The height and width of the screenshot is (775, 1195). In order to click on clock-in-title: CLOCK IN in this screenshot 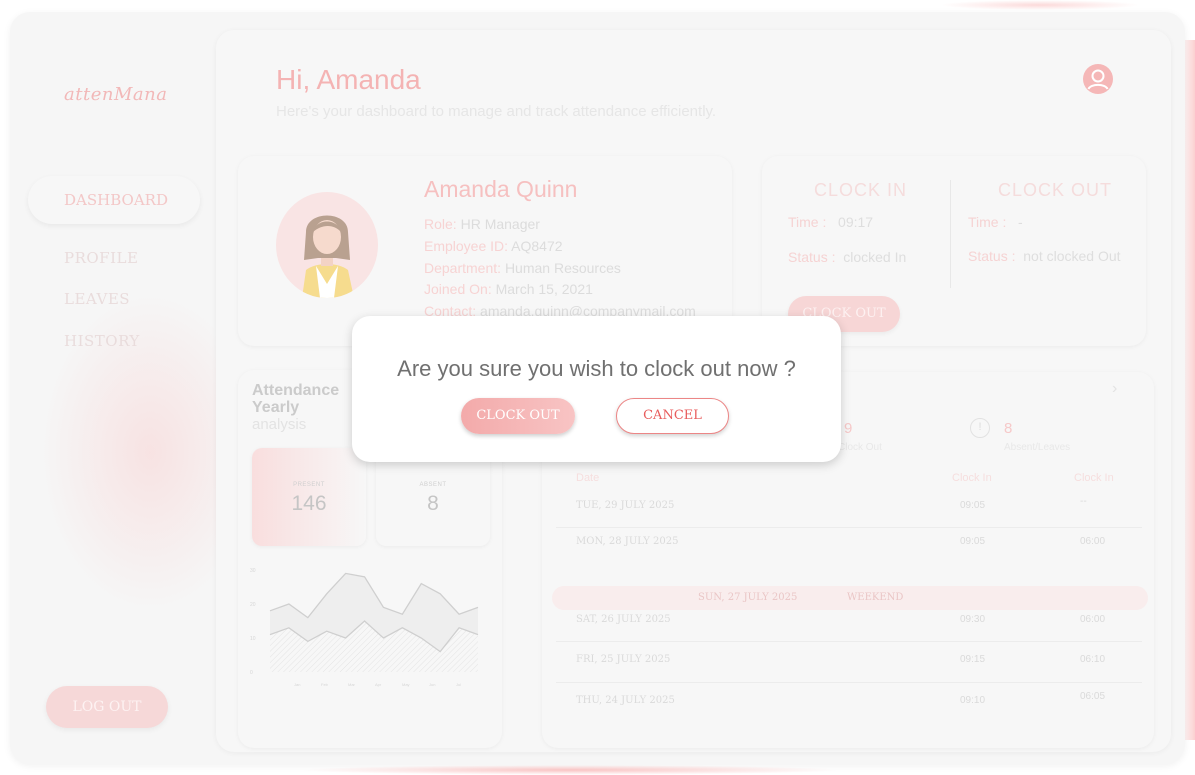, I will do `click(861, 190)`.